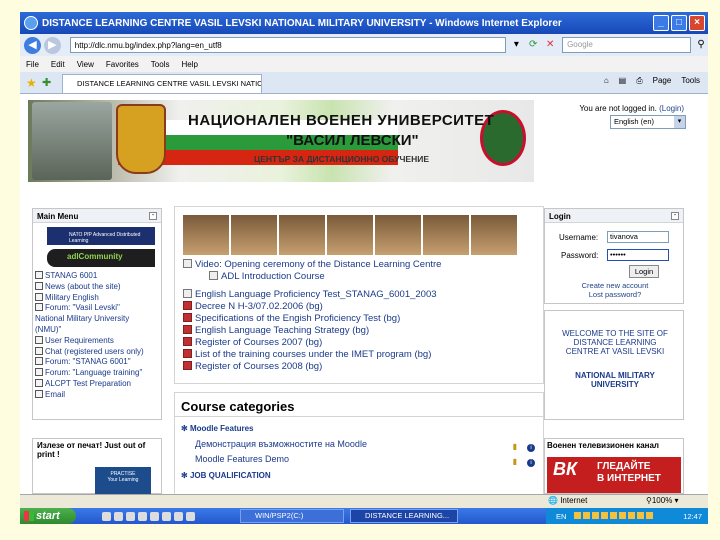  What do you see at coordinates (627, 516) in the screenshot?
I see `system-tray: EN 12:47` at bounding box center [627, 516].